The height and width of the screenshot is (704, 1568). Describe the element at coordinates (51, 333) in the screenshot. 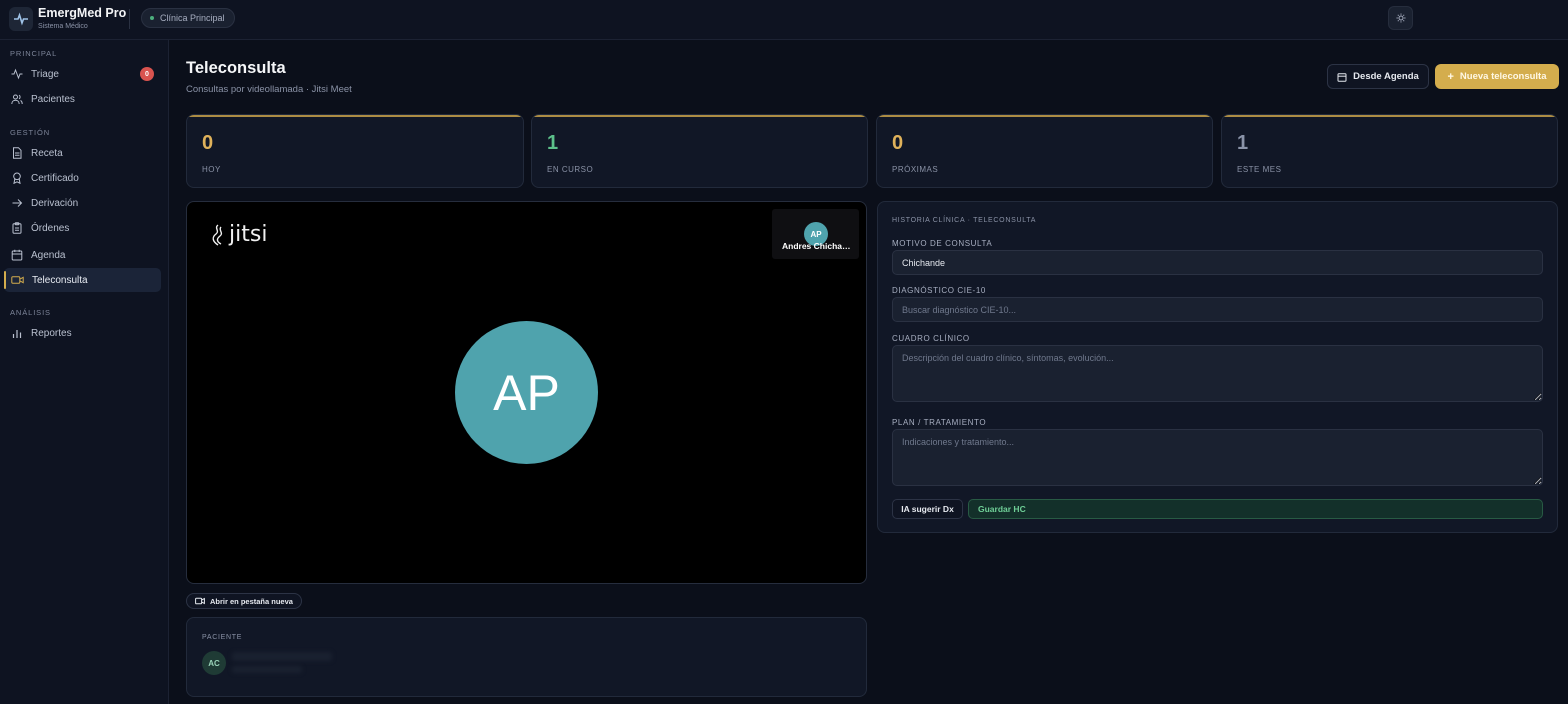

I see `sidebar-item-label: Reportes` at that location.